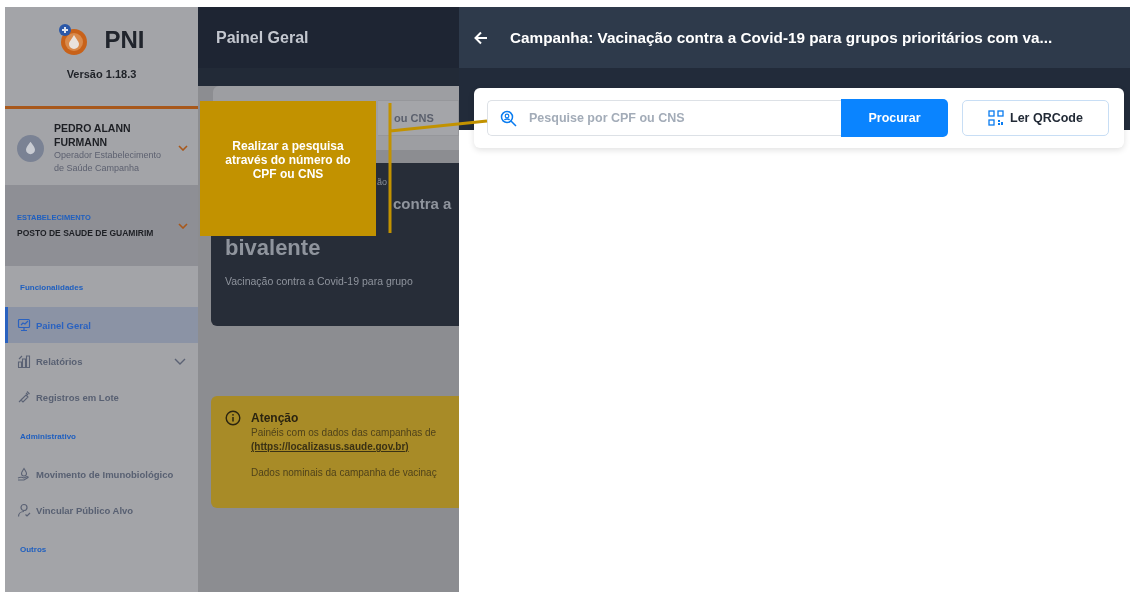 Image resolution: width=1130 pixels, height=592 pixels. I want to click on search-button: Procurar, so click(894, 118).